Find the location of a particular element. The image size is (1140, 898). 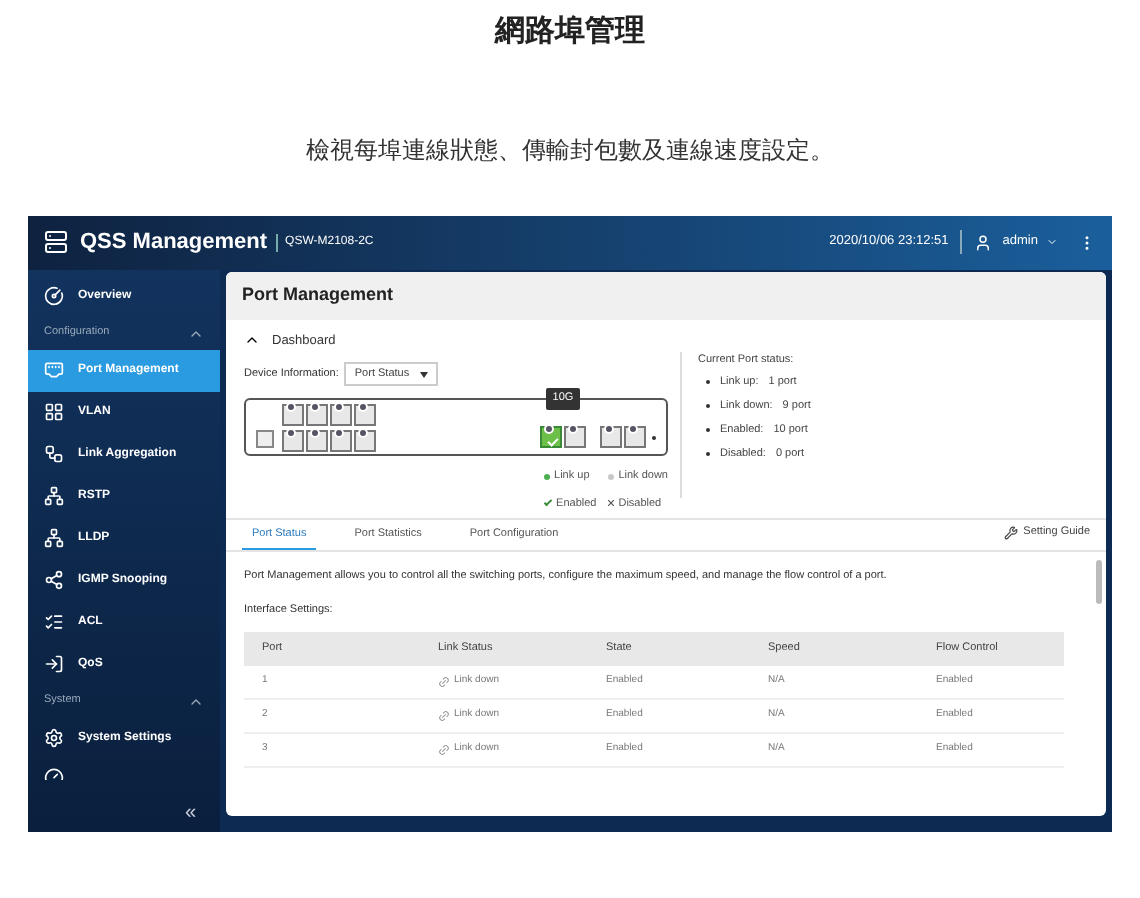

settings-icon is located at coordinates (54, 738).